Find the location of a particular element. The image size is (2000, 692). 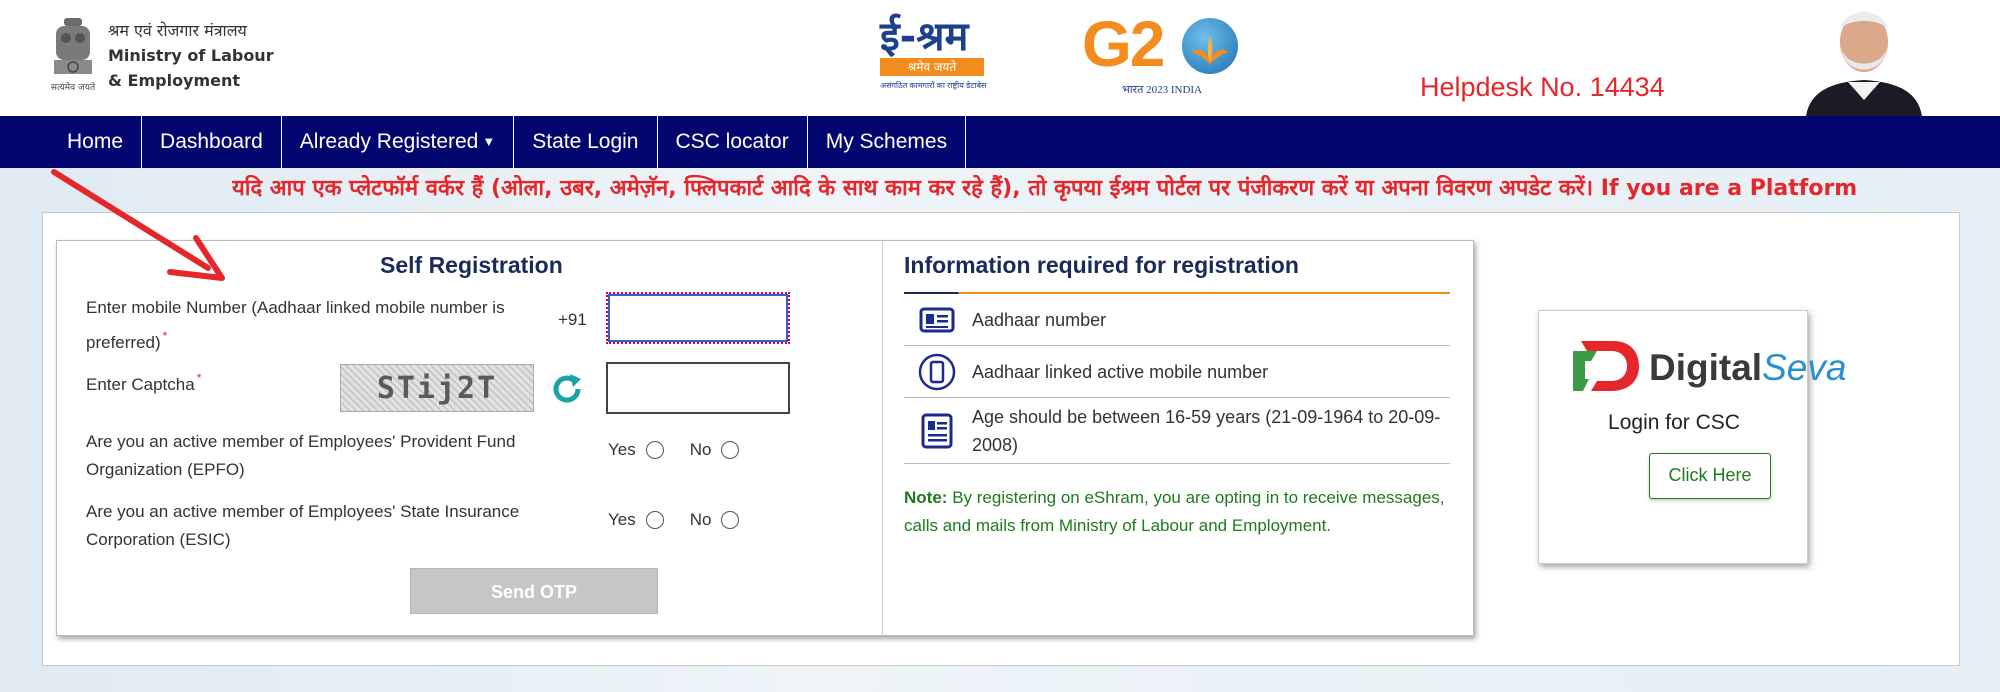

captcha-label: Enter Captcha * is located at coordinates (143, 381).